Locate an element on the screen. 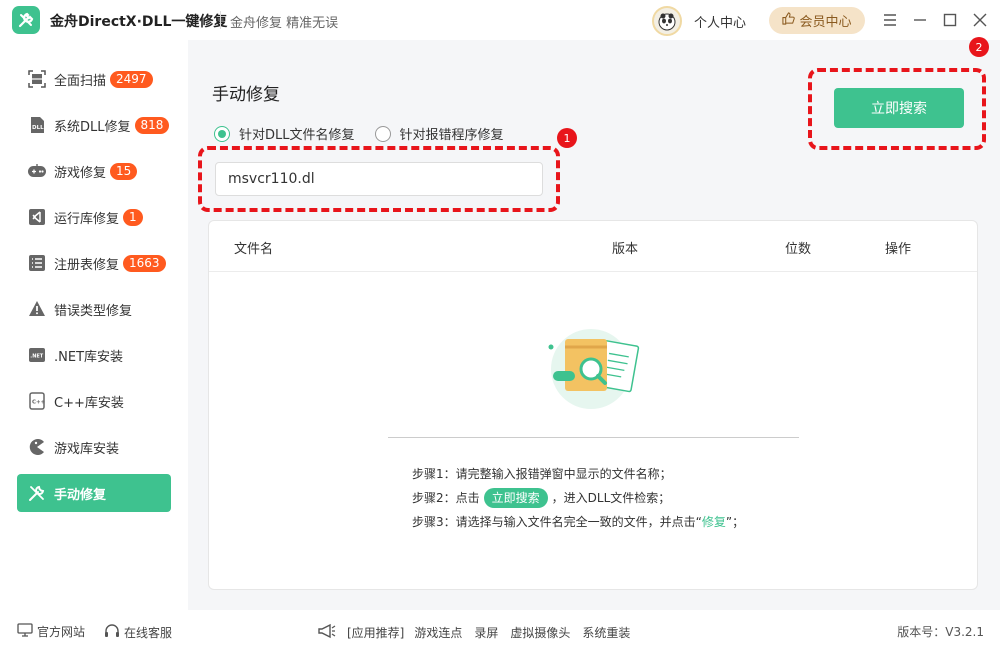 The image size is (1000, 650). sidebar-item-runtime-repair: 运行库修复 1 is located at coordinates (94, 217).